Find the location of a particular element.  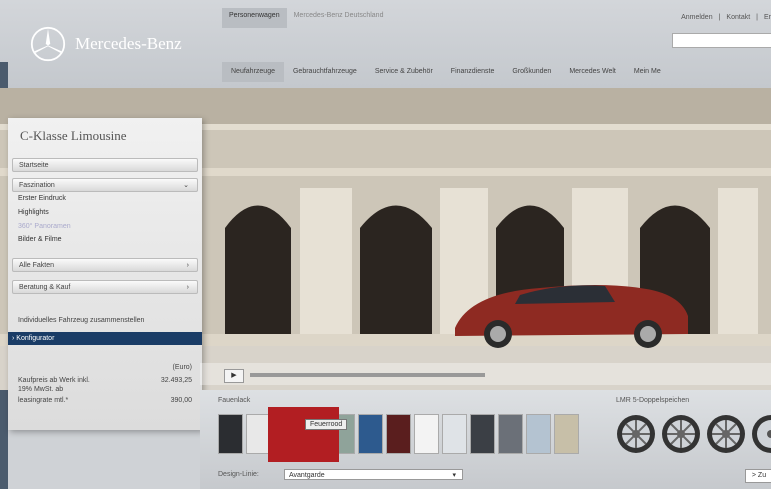

nav-service-zubehoer: Service & Zubehör is located at coordinates (404, 72).